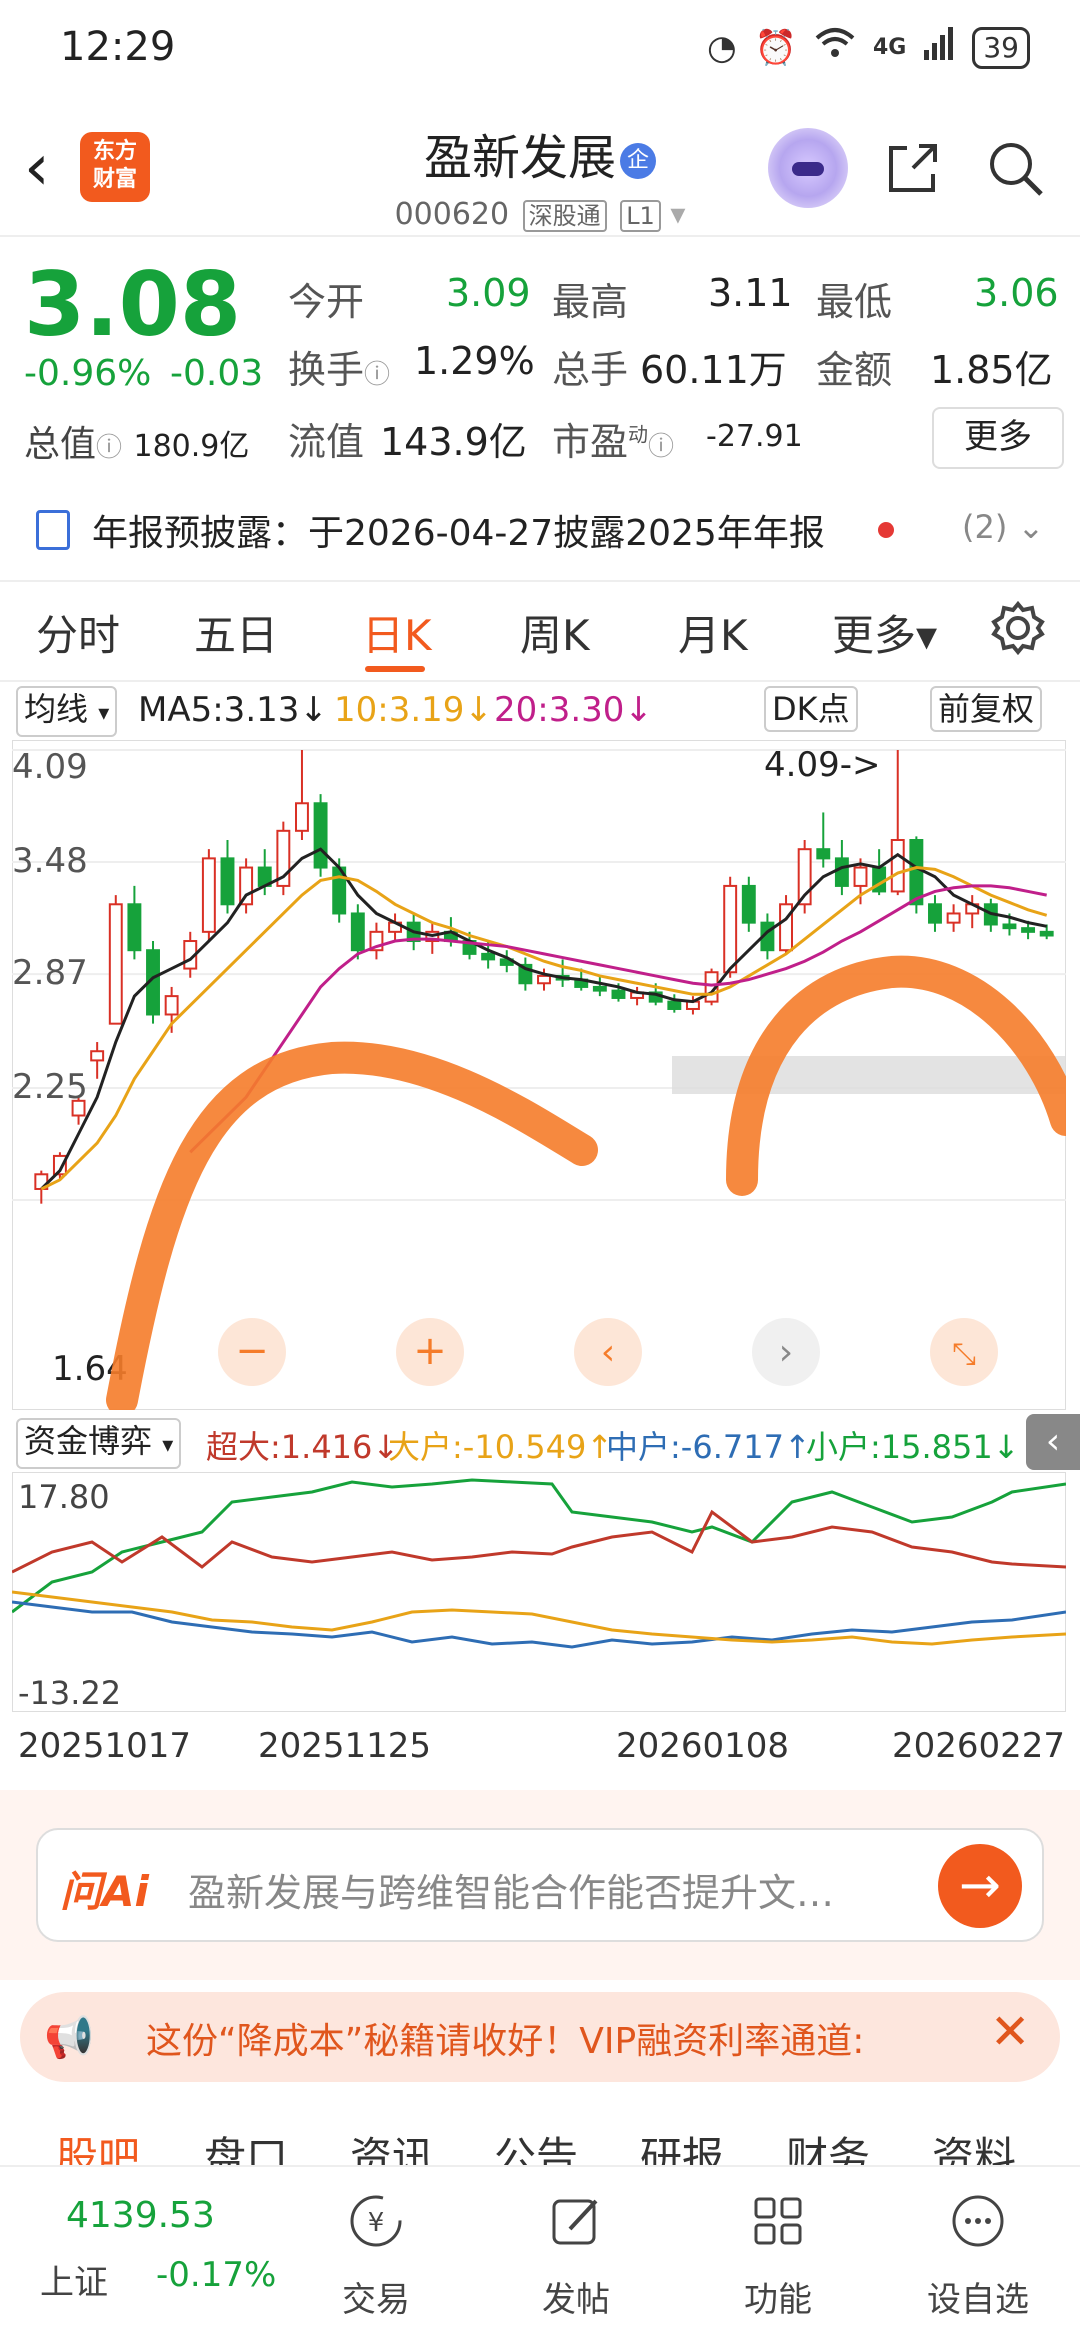 This screenshot has height=2342, width=1080. I want to click on notice-bar: 年报预披露：于2026-04-27披露2025年年报 (2) ⌄, so click(540, 531).